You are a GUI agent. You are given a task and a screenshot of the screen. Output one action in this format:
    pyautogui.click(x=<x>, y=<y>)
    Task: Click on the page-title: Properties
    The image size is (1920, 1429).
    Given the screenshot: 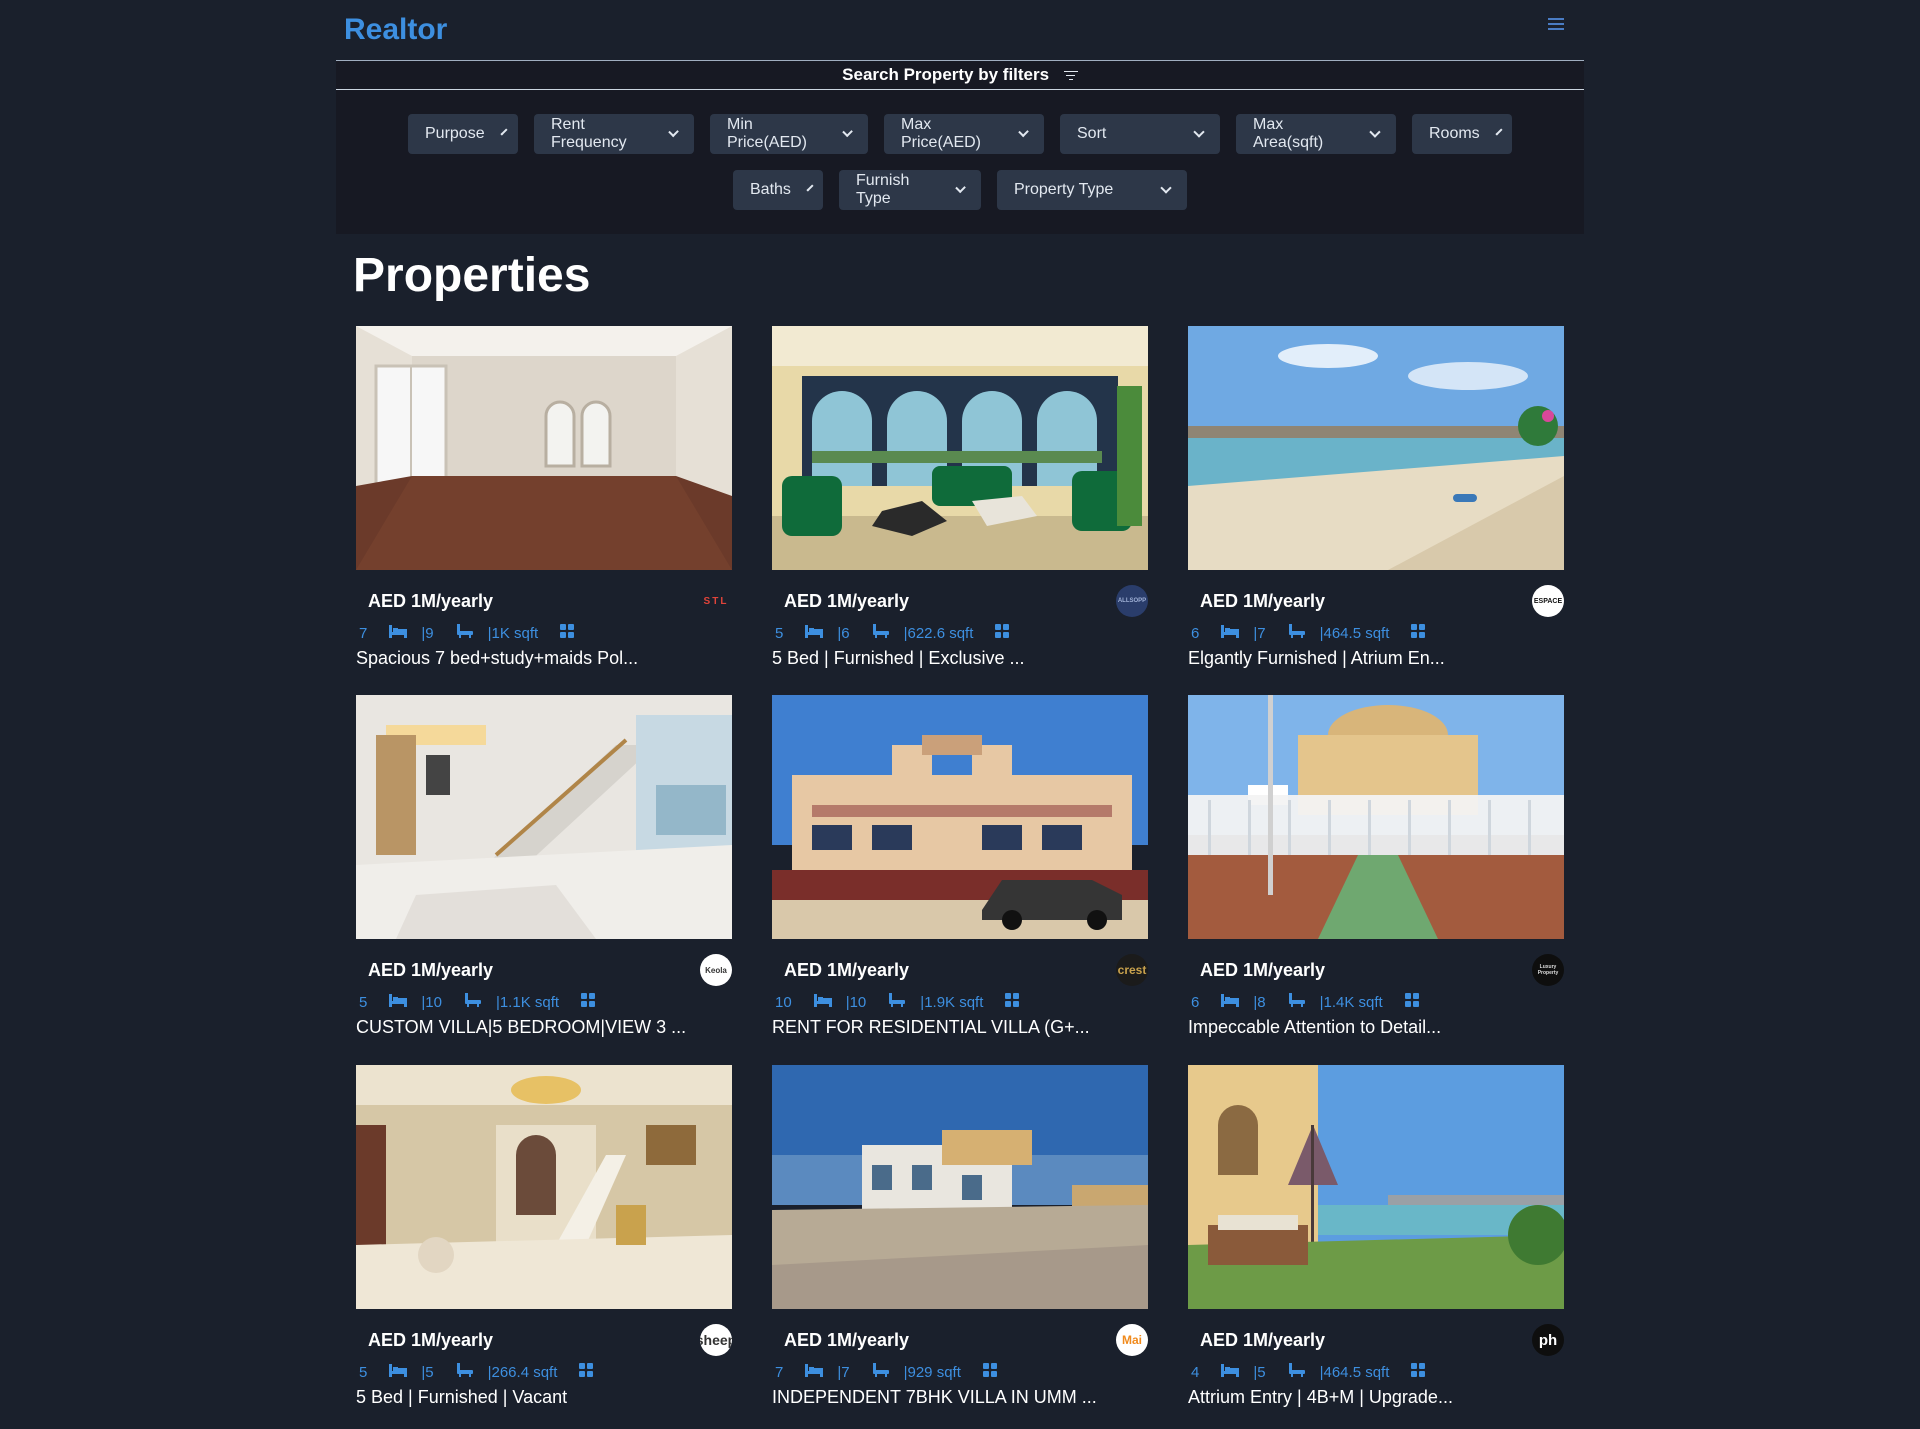 What is the action you would take?
    pyautogui.click(x=472, y=275)
    